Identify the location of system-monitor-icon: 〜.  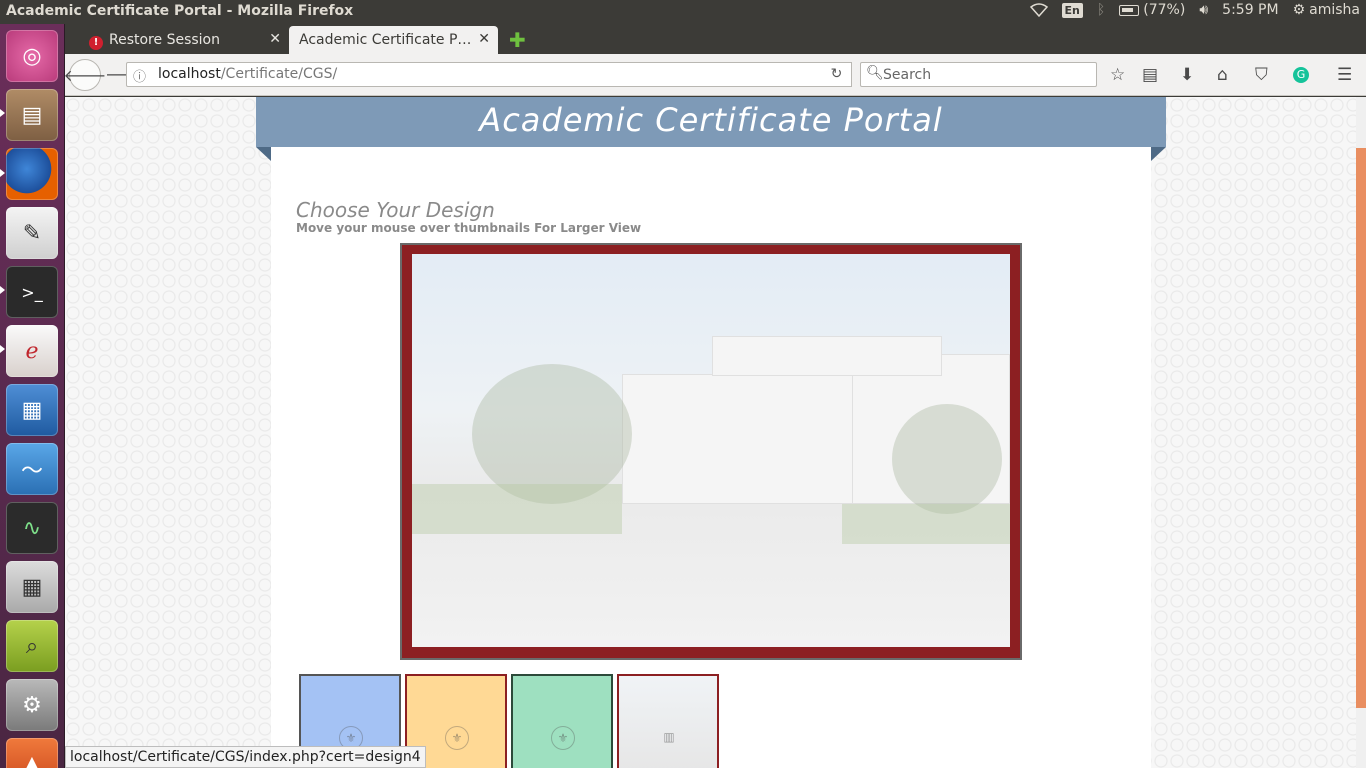
(32, 469).